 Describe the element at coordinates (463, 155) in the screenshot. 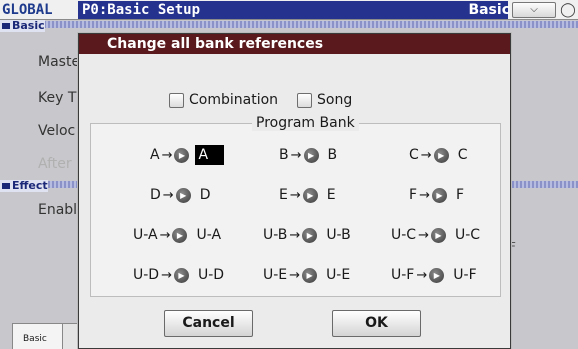

I see `bank-to: C` at that location.